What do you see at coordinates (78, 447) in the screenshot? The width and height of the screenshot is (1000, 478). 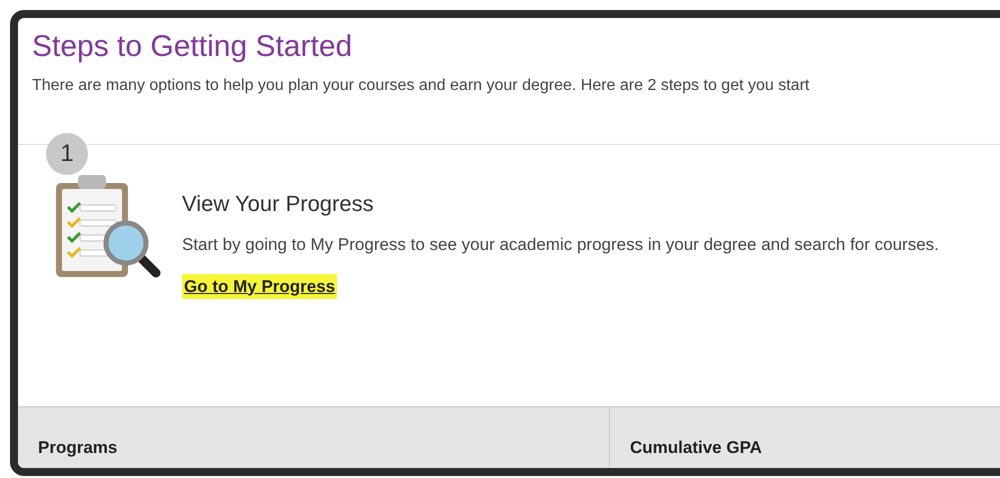 I see `summary-column-heading: Programs` at bounding box center [78, 447].